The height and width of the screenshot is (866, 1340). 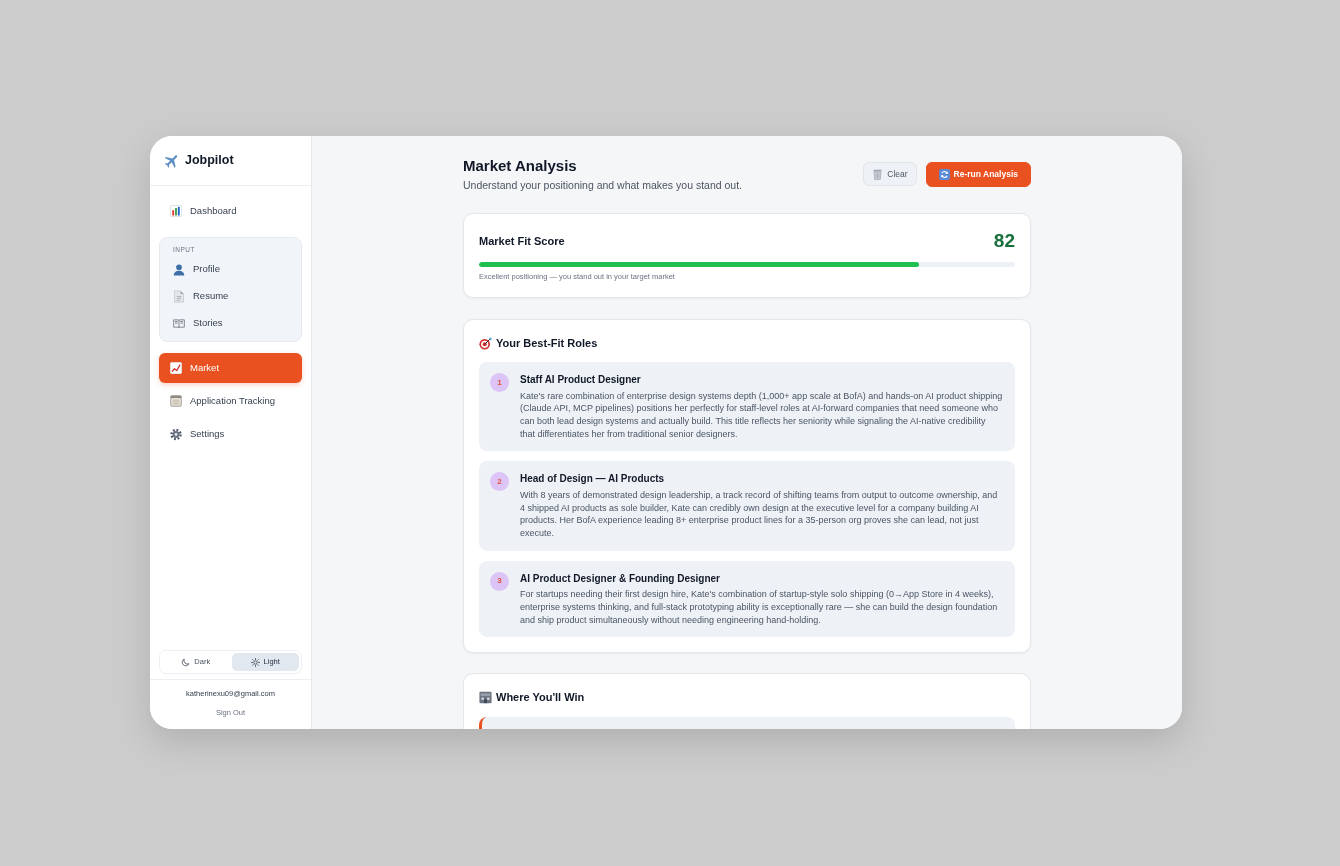 What do you see at coordinates (759, 607) in the screenshot?
I see `role-description: For startups needing their first design hire, Kate's combination of startup-style solo shipping (0→App Store in 4 weeks), enterprise systems thinking, and full-stack prototyping ability is exceptionally rare — she can build the design foundation and ship product simultaneously without needing engineering hand-holding.` at bounding box center [759, 607].